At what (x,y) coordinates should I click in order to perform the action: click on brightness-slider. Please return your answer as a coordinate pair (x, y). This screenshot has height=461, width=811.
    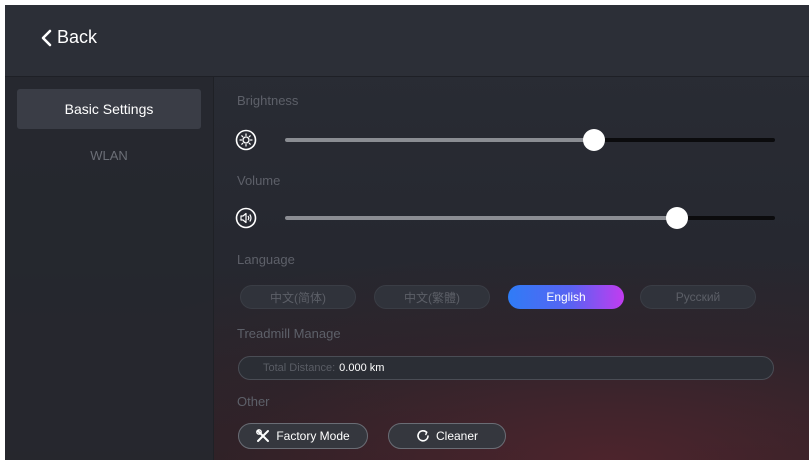
    Looking at the image, I should click on (530, 140).